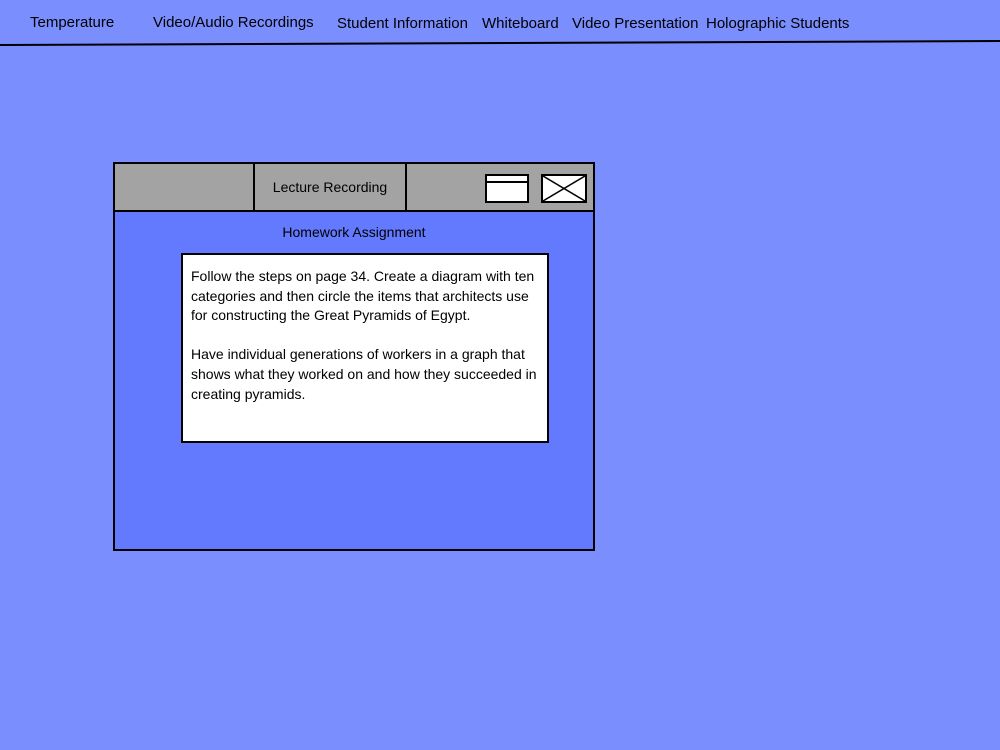 The image size is (1000, 750). What do you see at coordinates (354, 232) in the screenshot?
I see `homework-assignment-heading: Homework Assignment` at bounding box center [354, 232].